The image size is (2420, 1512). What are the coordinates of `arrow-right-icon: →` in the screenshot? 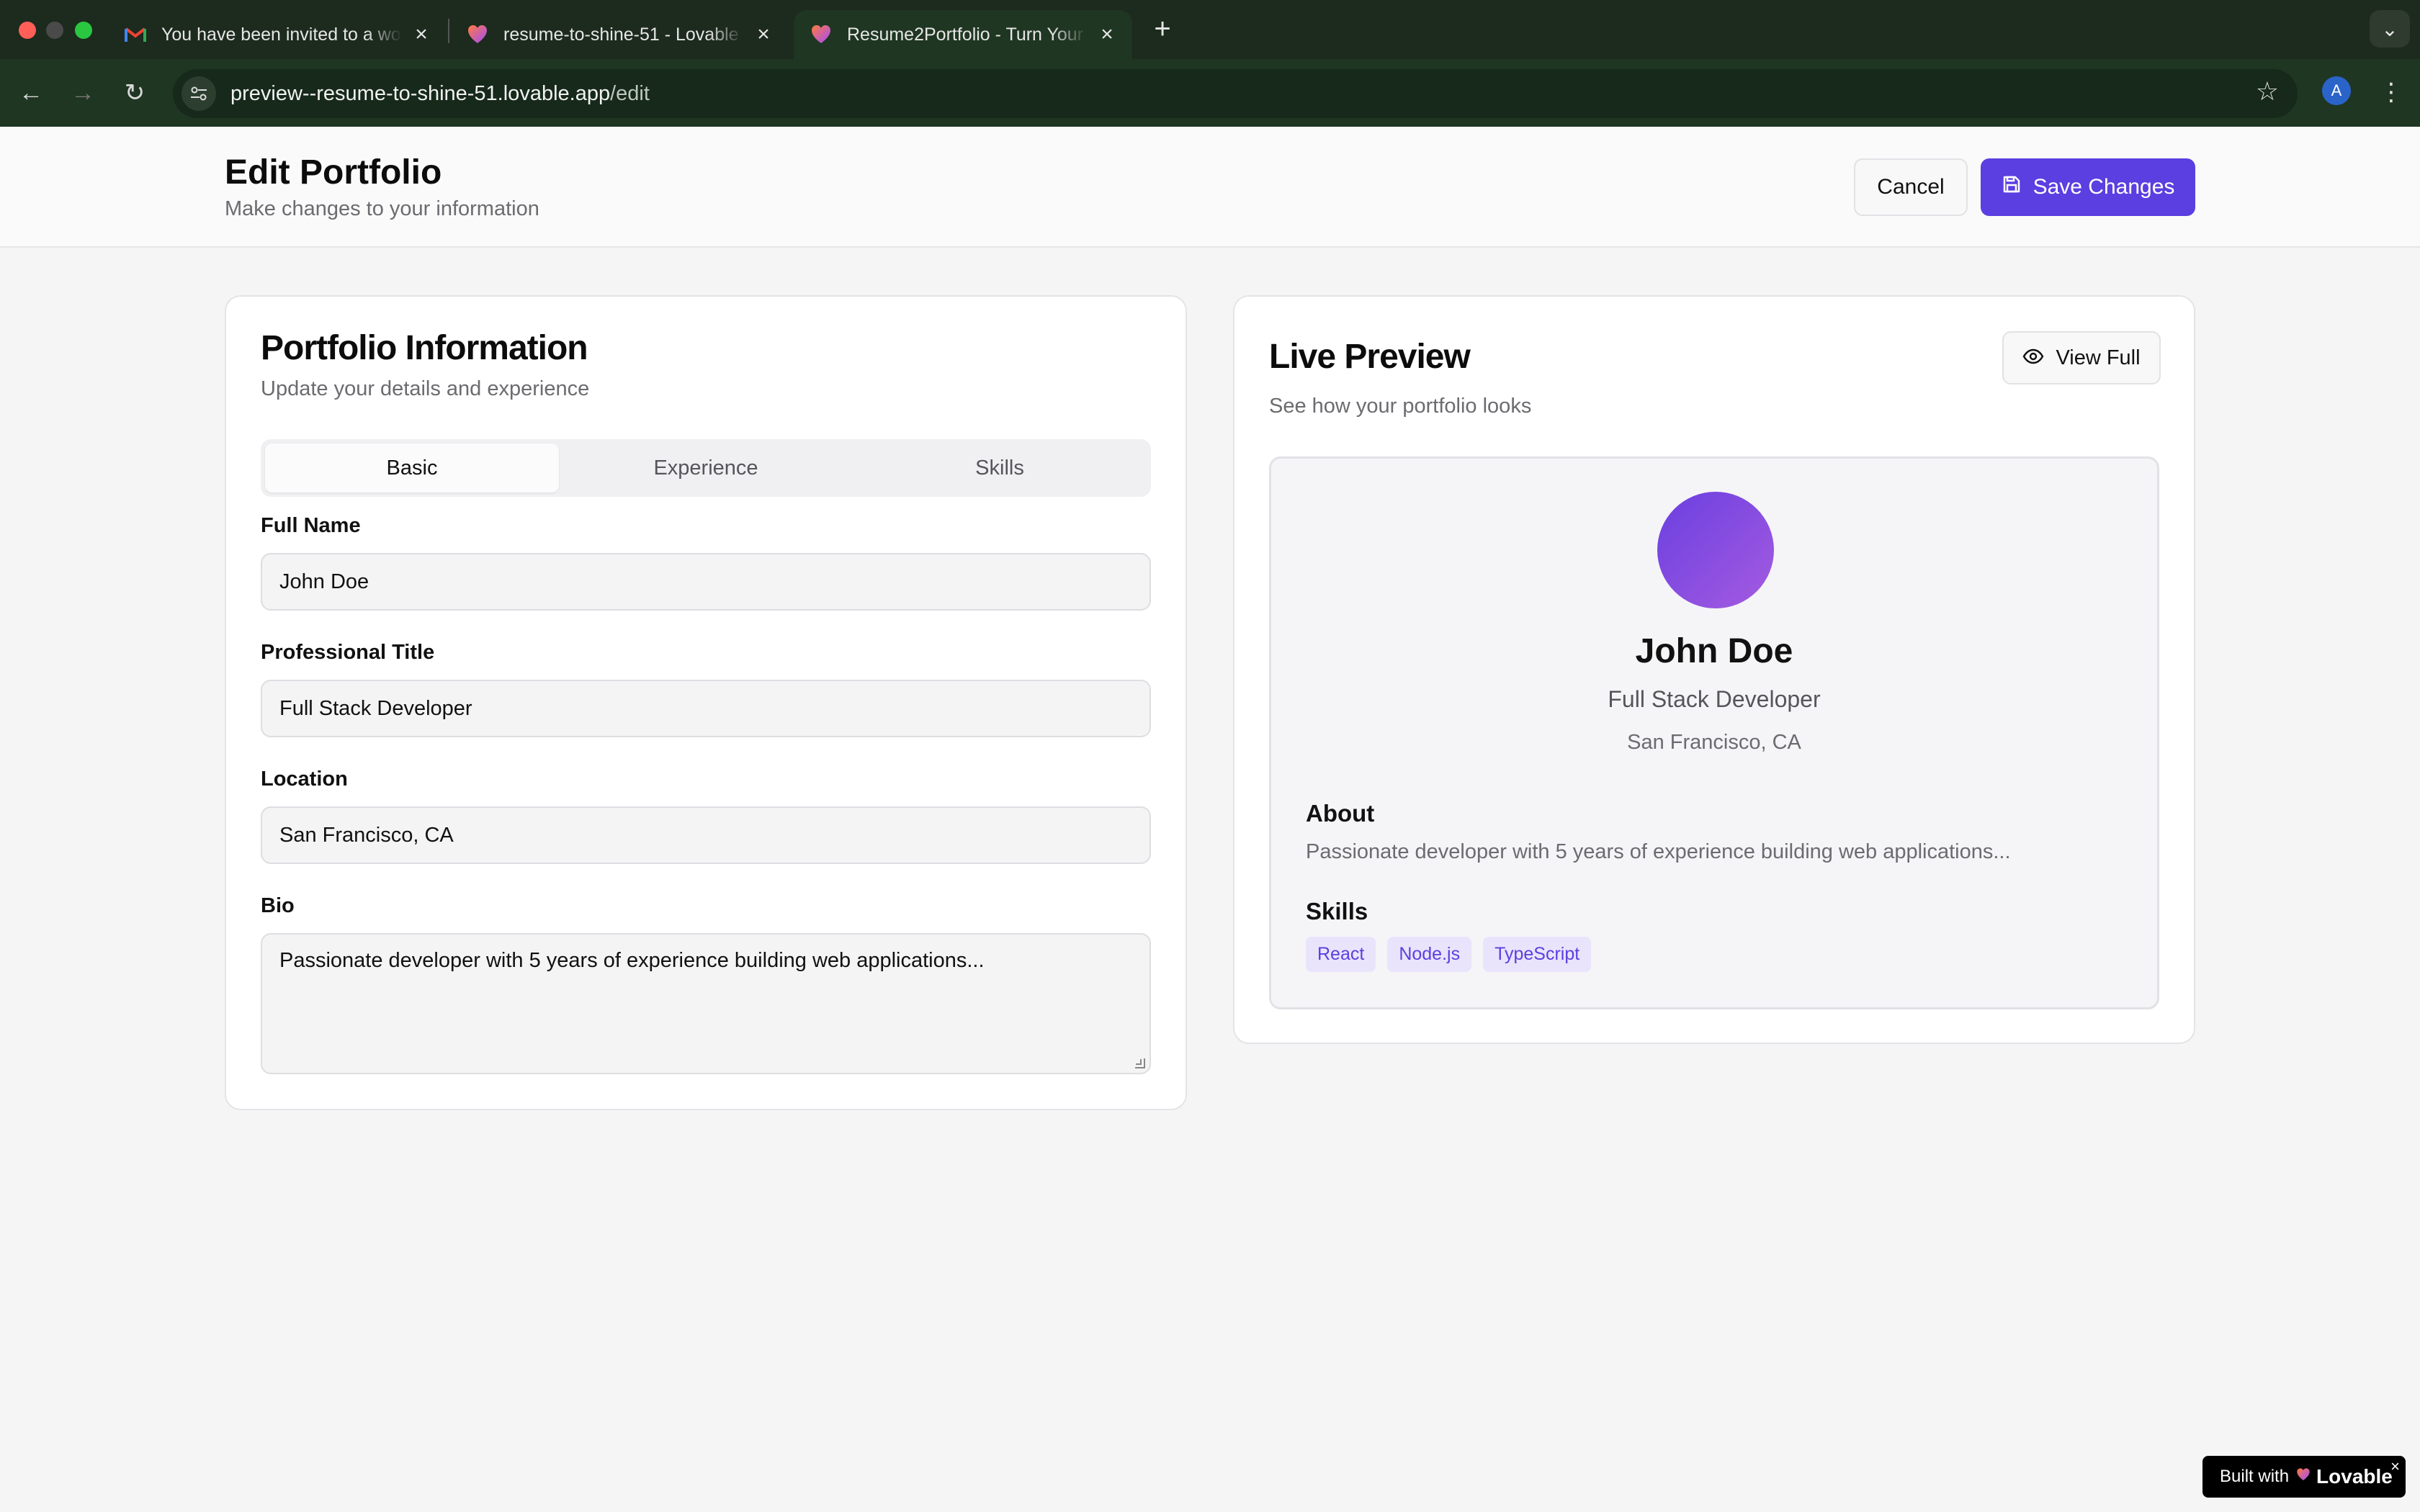 It's located at (83, 92).